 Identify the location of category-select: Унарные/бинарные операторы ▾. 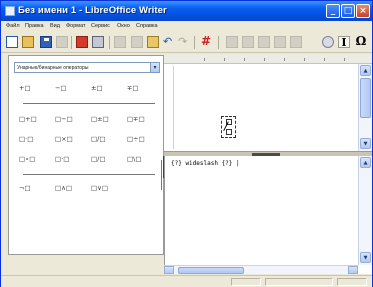
(87, 67).